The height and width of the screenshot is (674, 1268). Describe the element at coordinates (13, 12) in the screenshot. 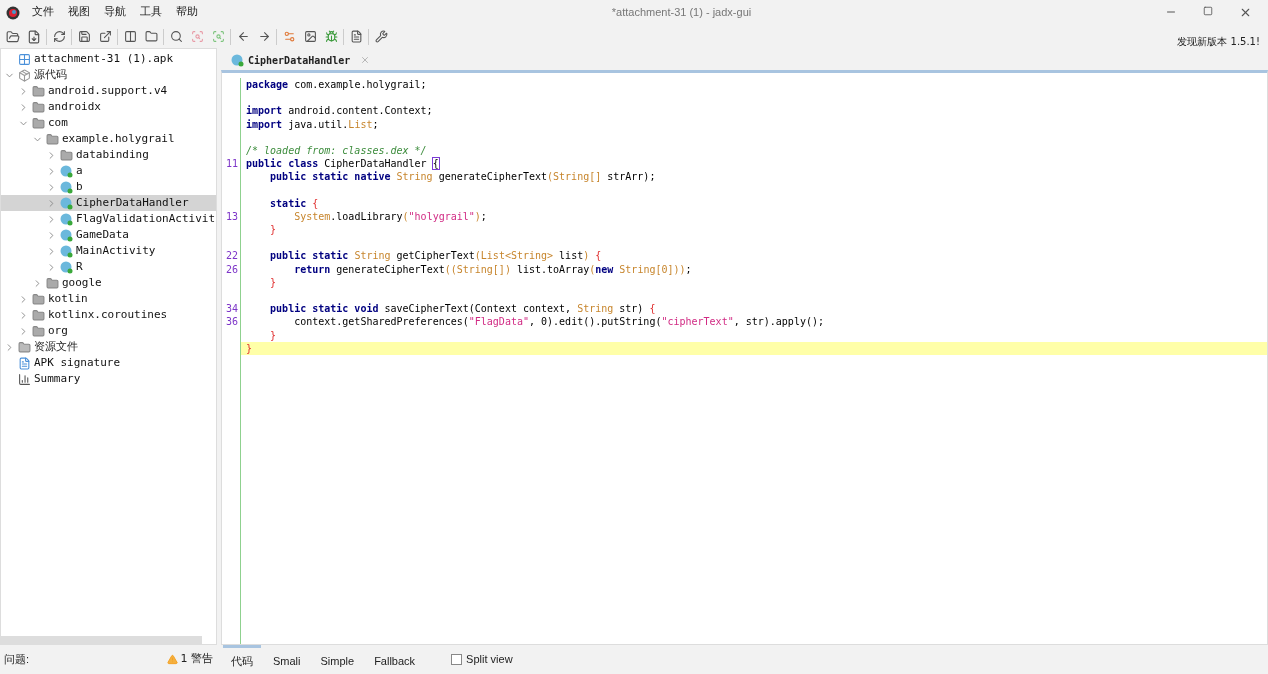

I see `app-logo-icon` at that location.